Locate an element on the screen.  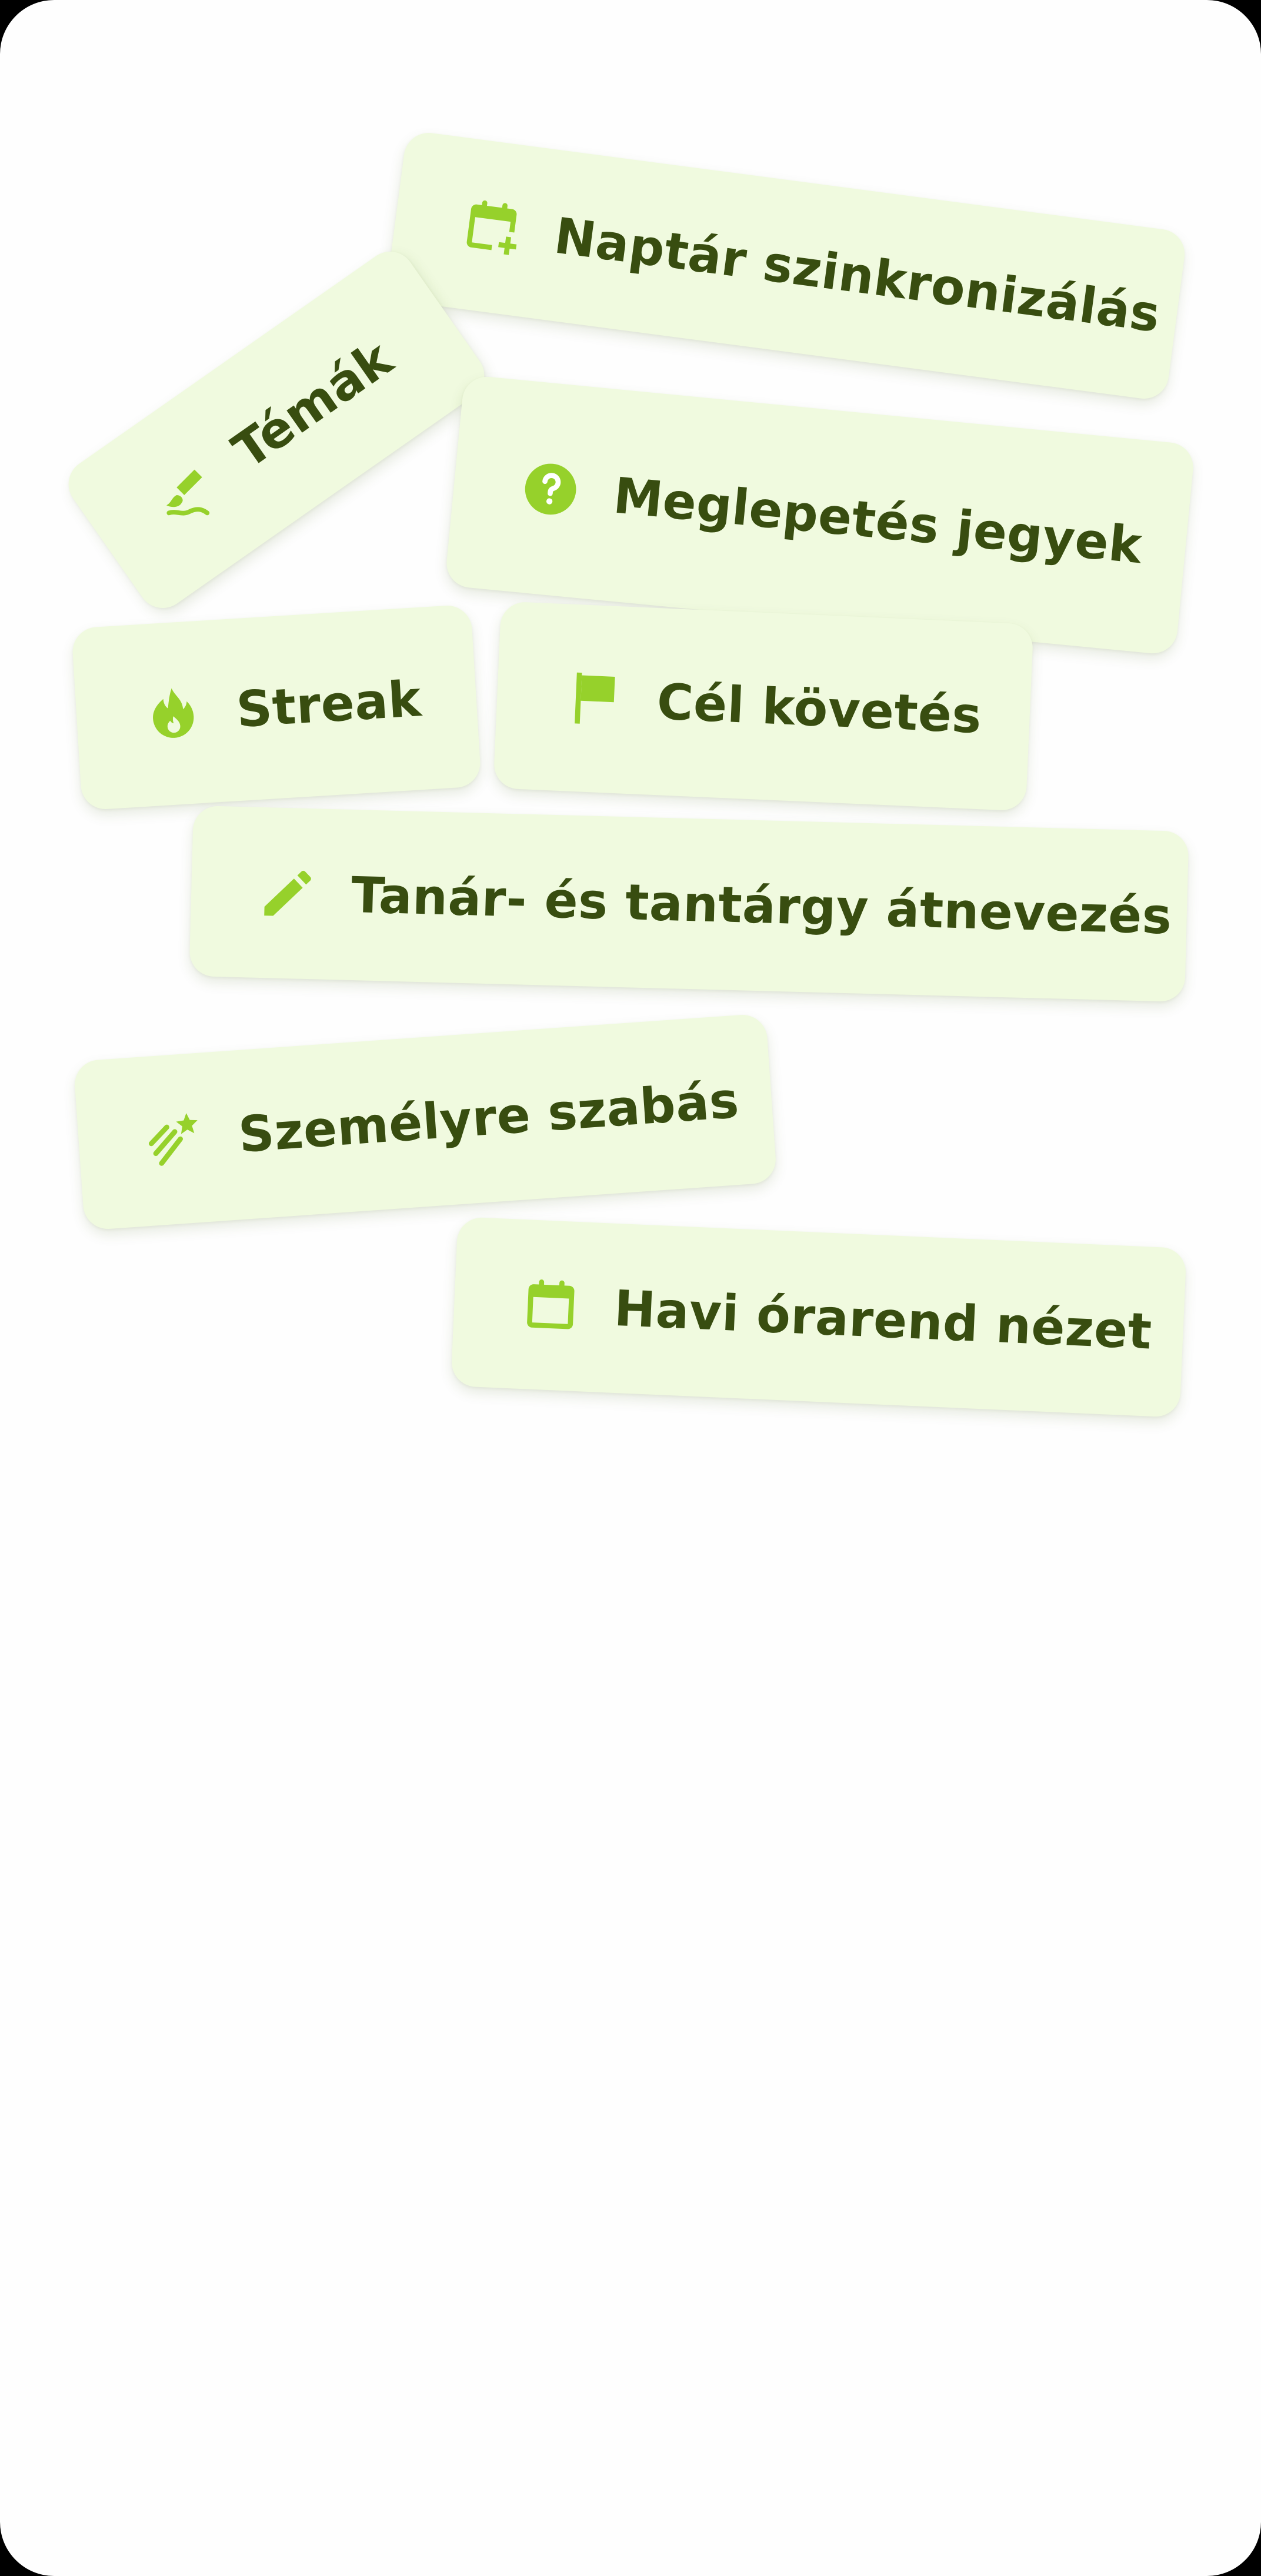
feature-label: Személyre szabás is located at coordinates (488, 1117).